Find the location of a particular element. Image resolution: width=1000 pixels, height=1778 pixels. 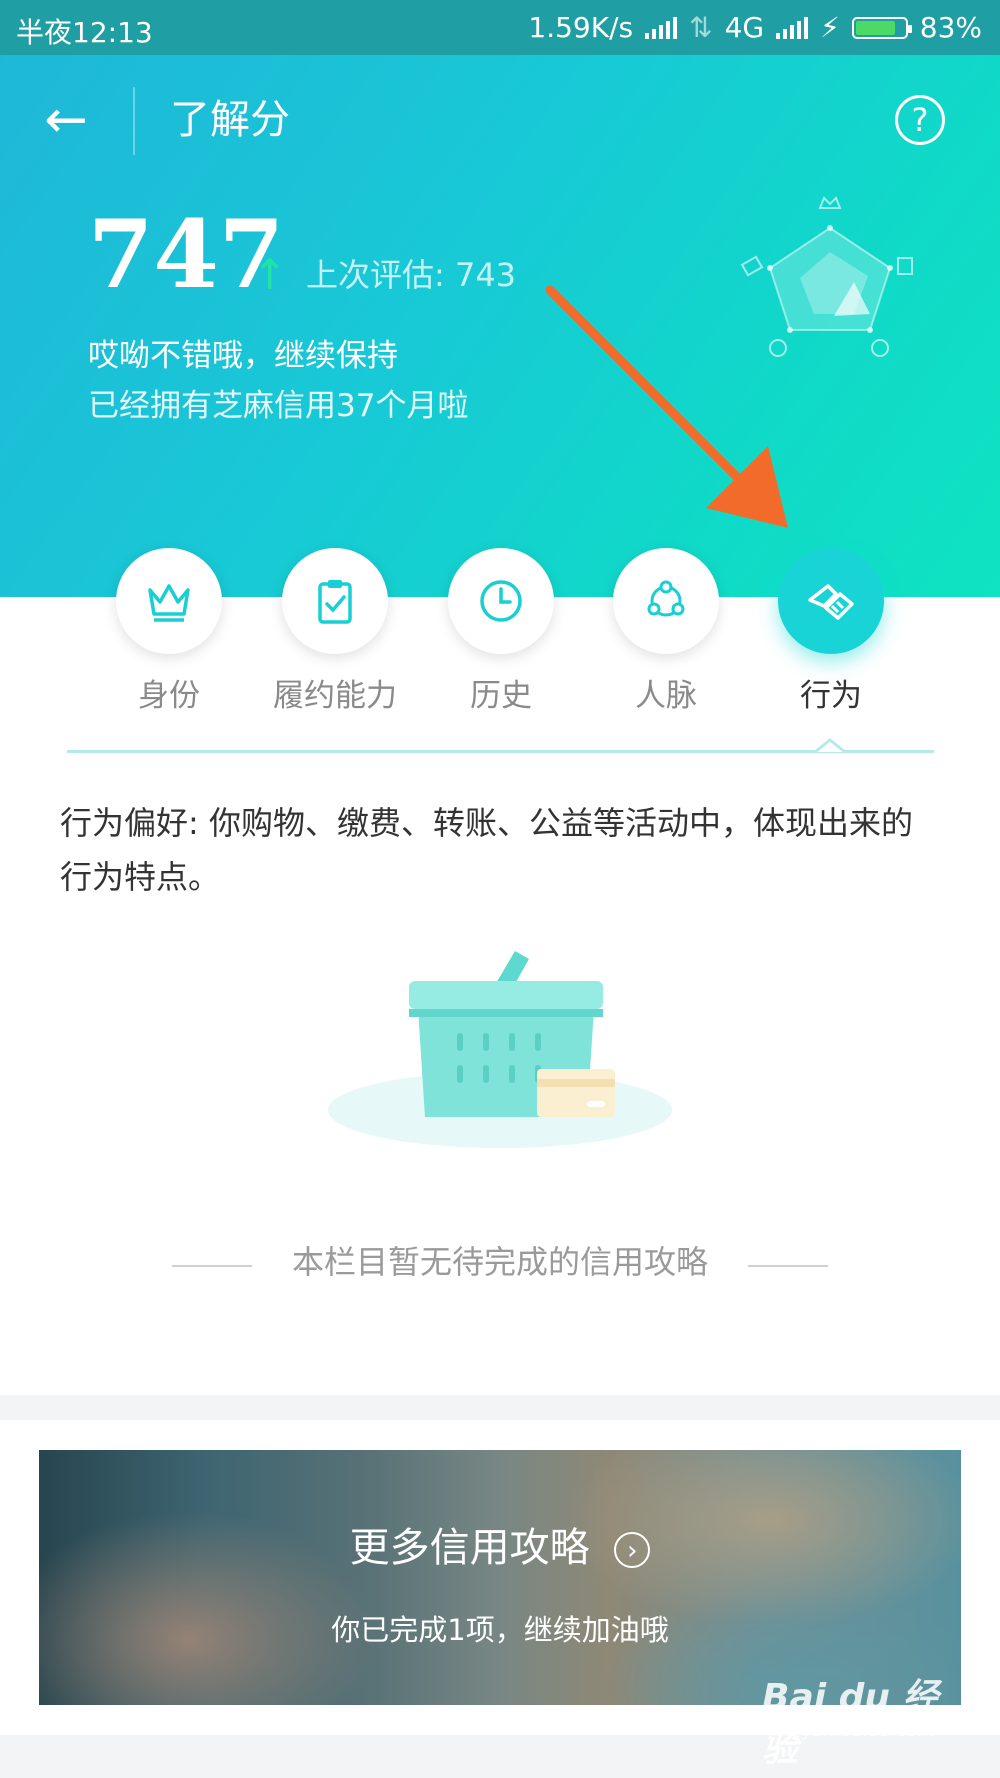

network-type: 4G is located at coordinates (744, 27).